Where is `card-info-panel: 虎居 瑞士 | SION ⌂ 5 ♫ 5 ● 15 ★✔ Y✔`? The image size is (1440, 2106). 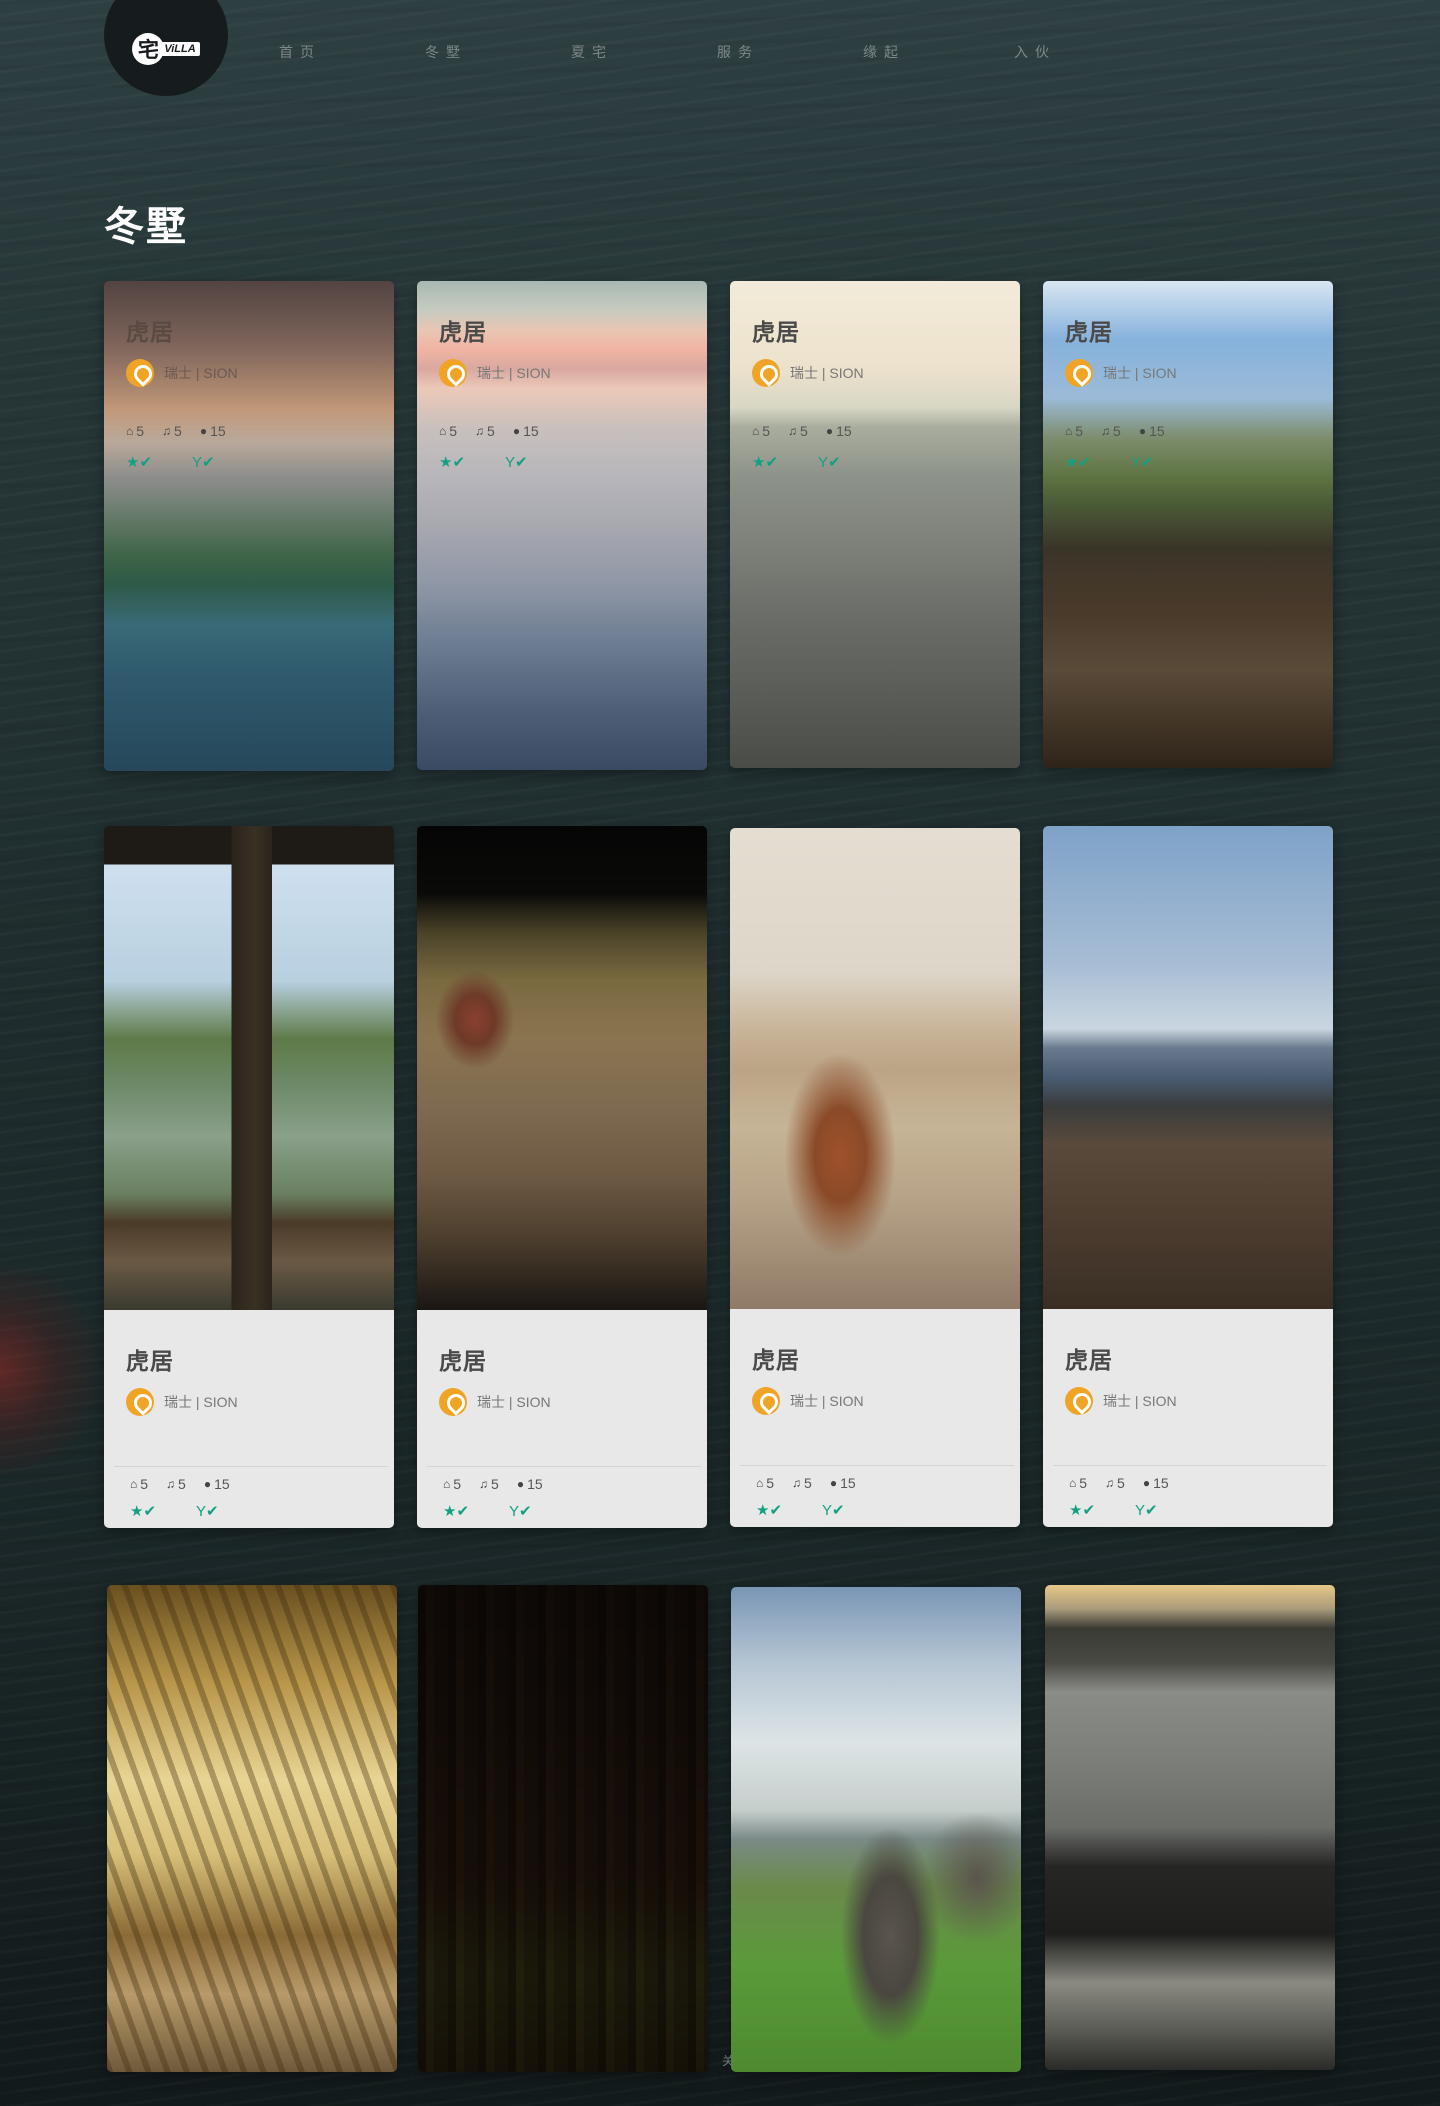
card-info-panel: 虎居 瑞士 | SION ⌂ 5 ♫ 5 ● 15 ★✔ Y✔ is located at coordinates (875, 1418).